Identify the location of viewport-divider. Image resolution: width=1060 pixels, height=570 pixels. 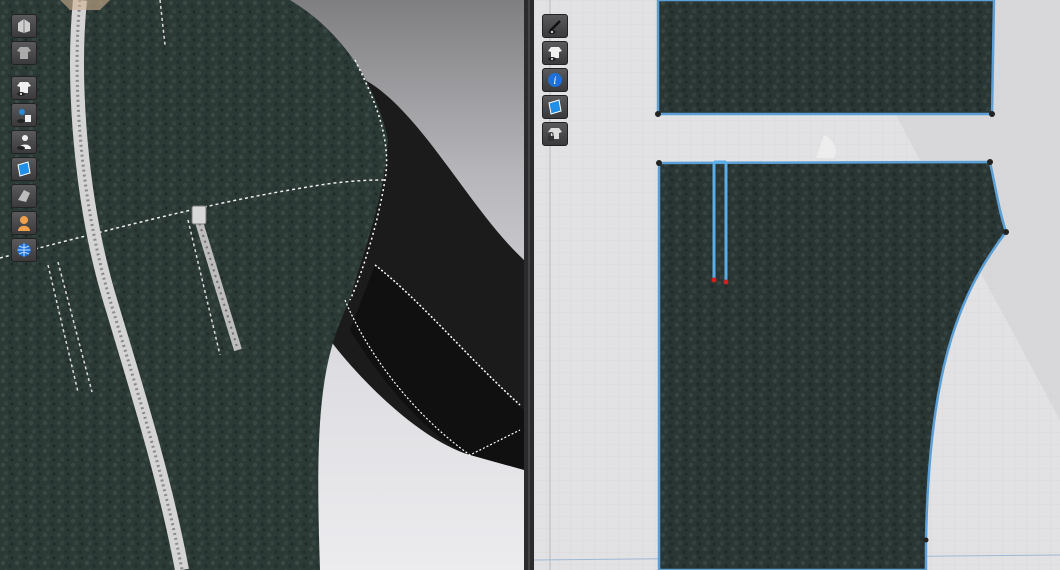
(529, 285).